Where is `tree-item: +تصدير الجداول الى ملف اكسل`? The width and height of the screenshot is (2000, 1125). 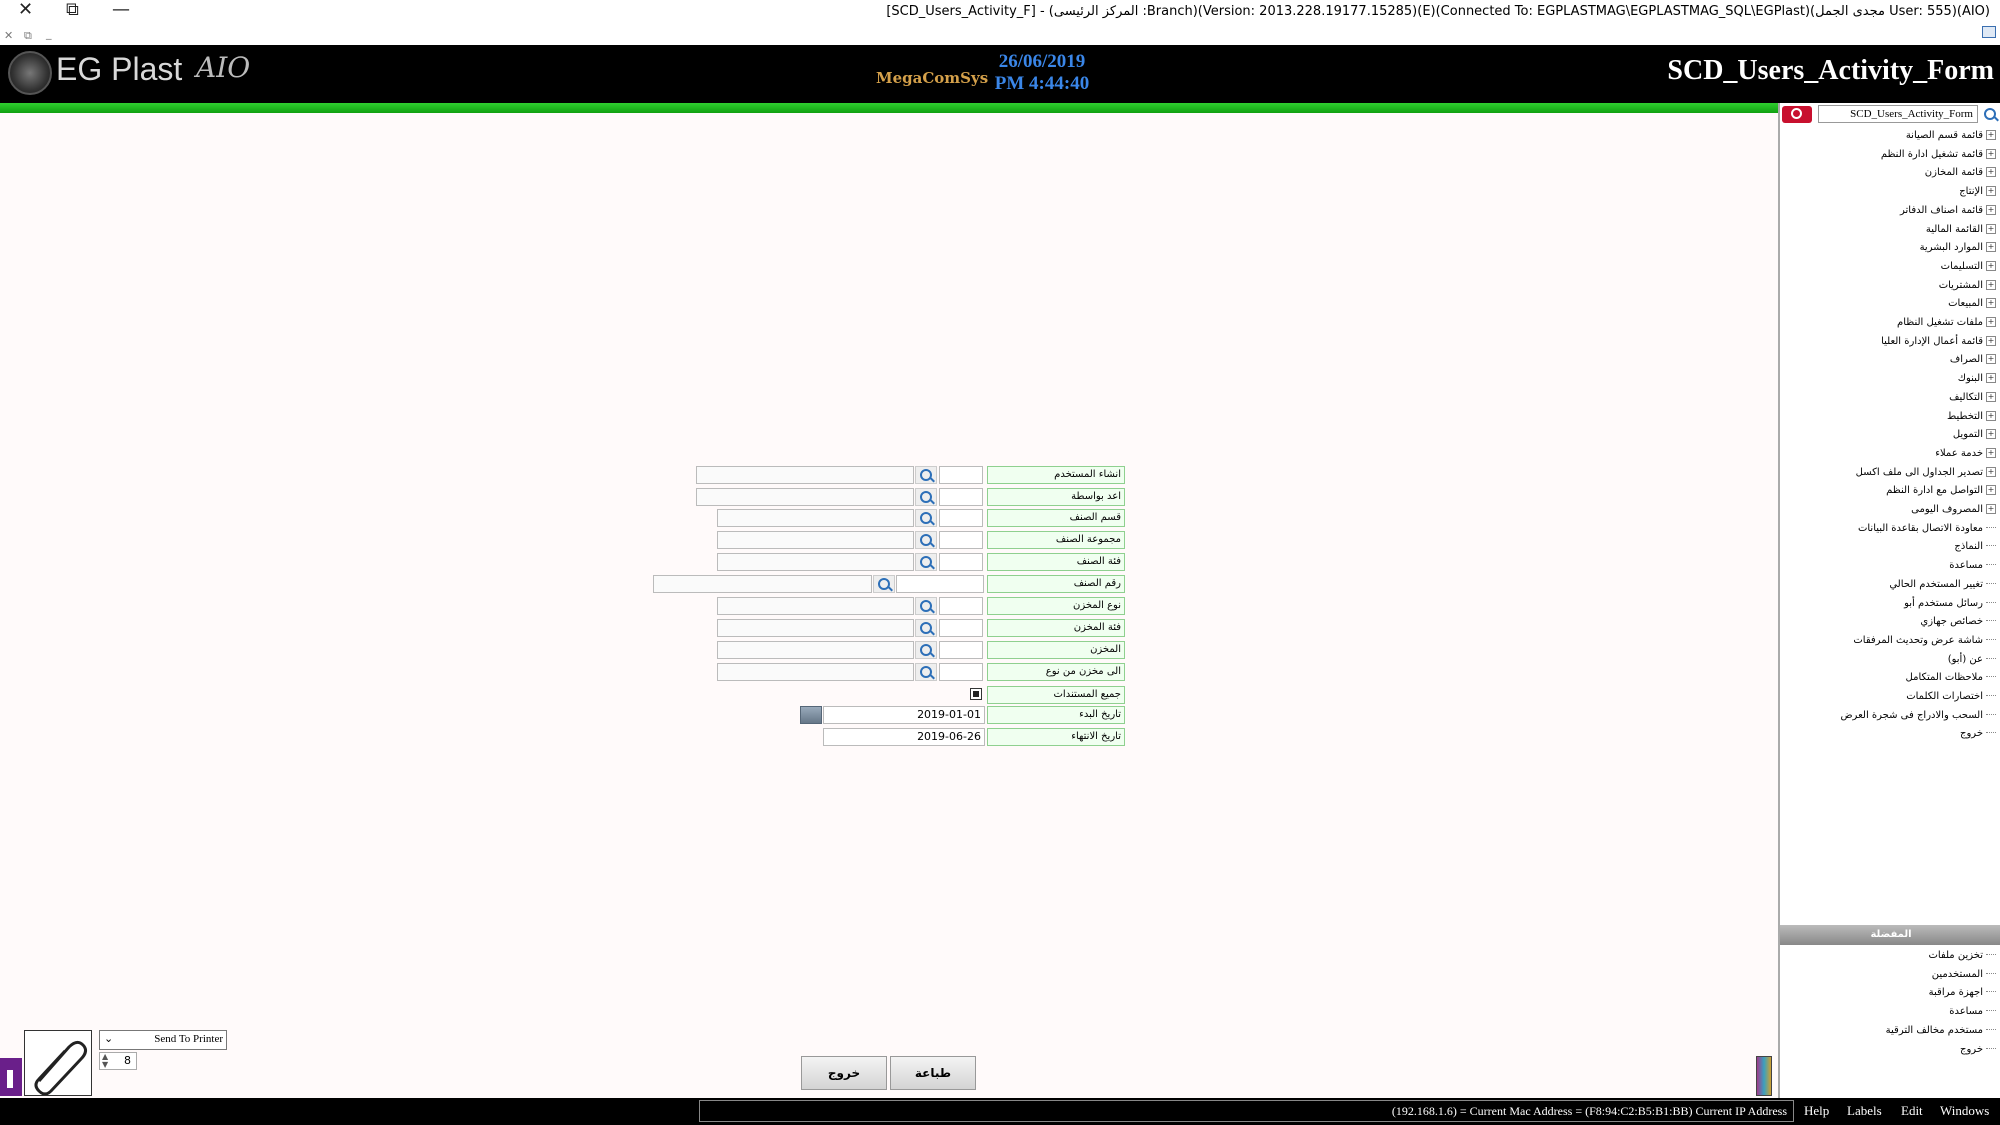 tree-item: +تصدير الجداول الى ملف اكسل is located at coordinates (1926, 473).